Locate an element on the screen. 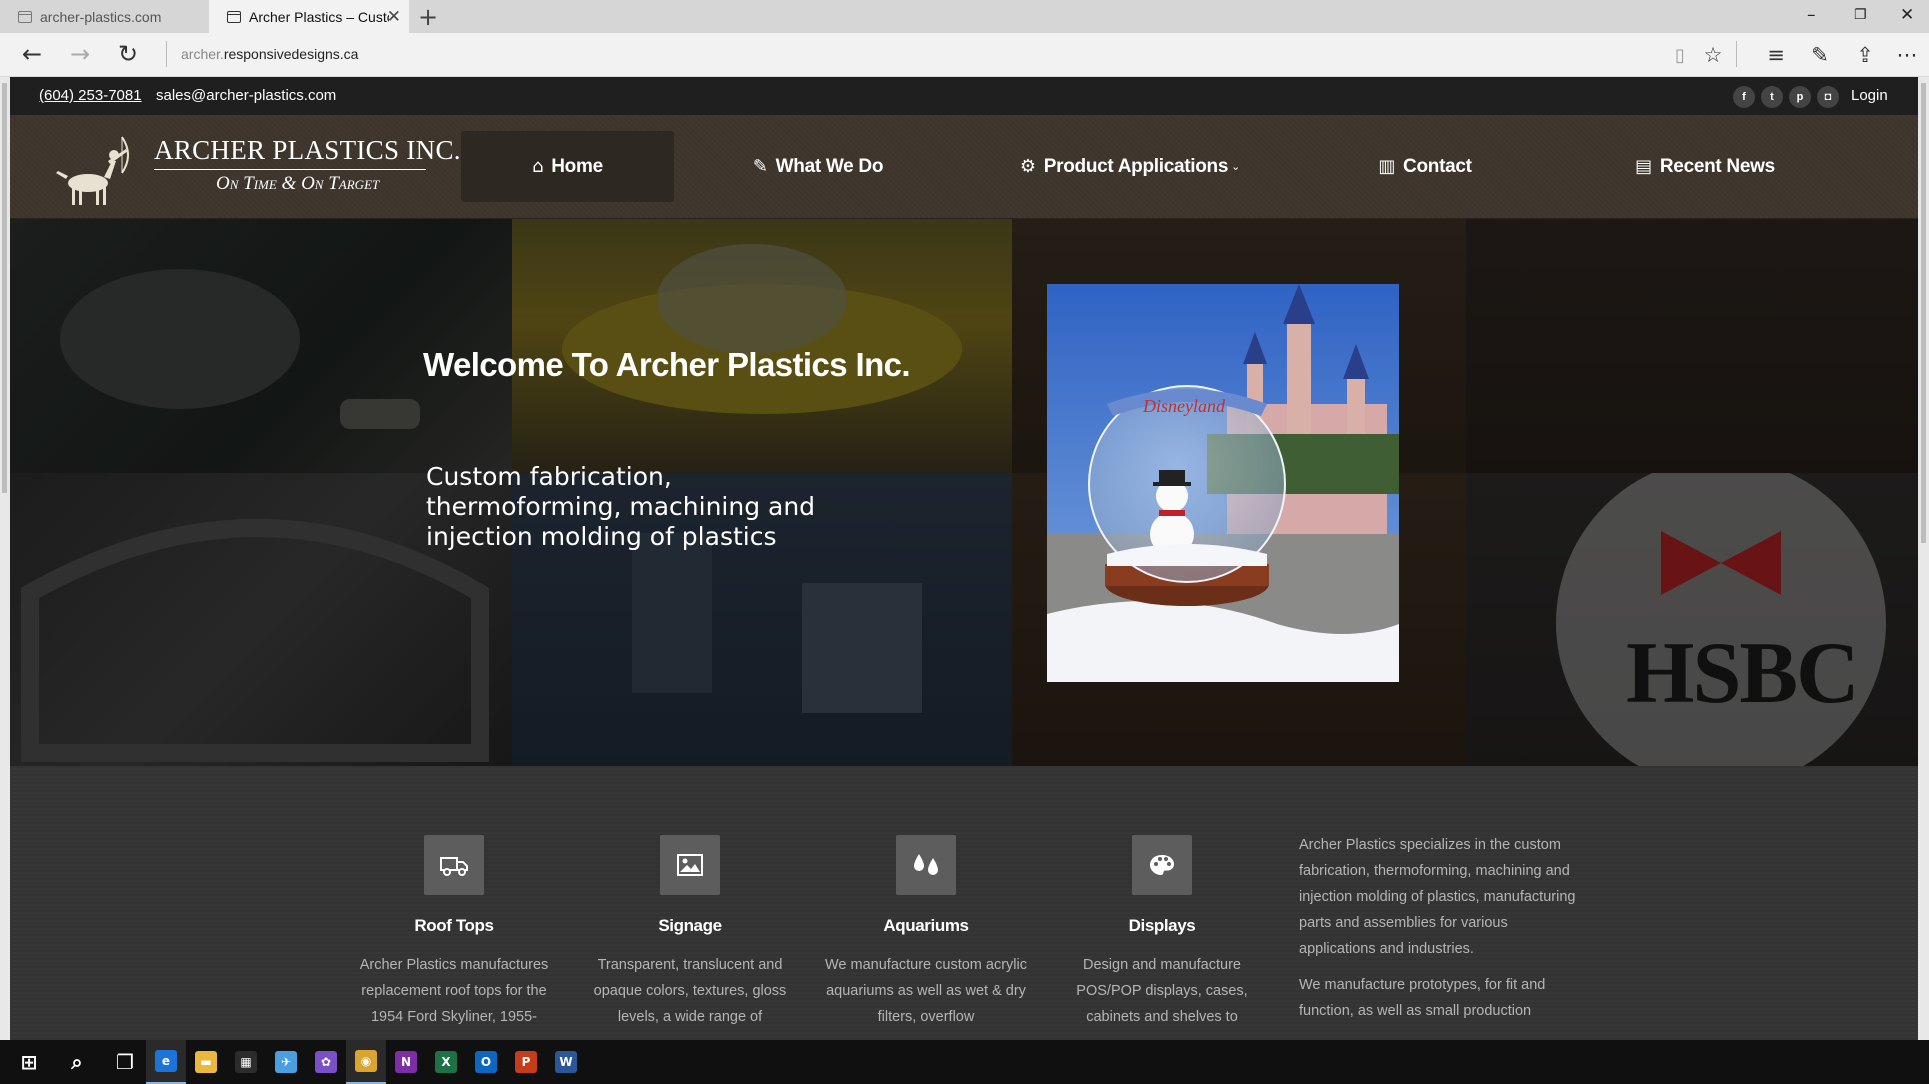 The height and width of the screenshot is (1084, 1929). back-arrow-icon: ← is located at coordinates (32, 54).